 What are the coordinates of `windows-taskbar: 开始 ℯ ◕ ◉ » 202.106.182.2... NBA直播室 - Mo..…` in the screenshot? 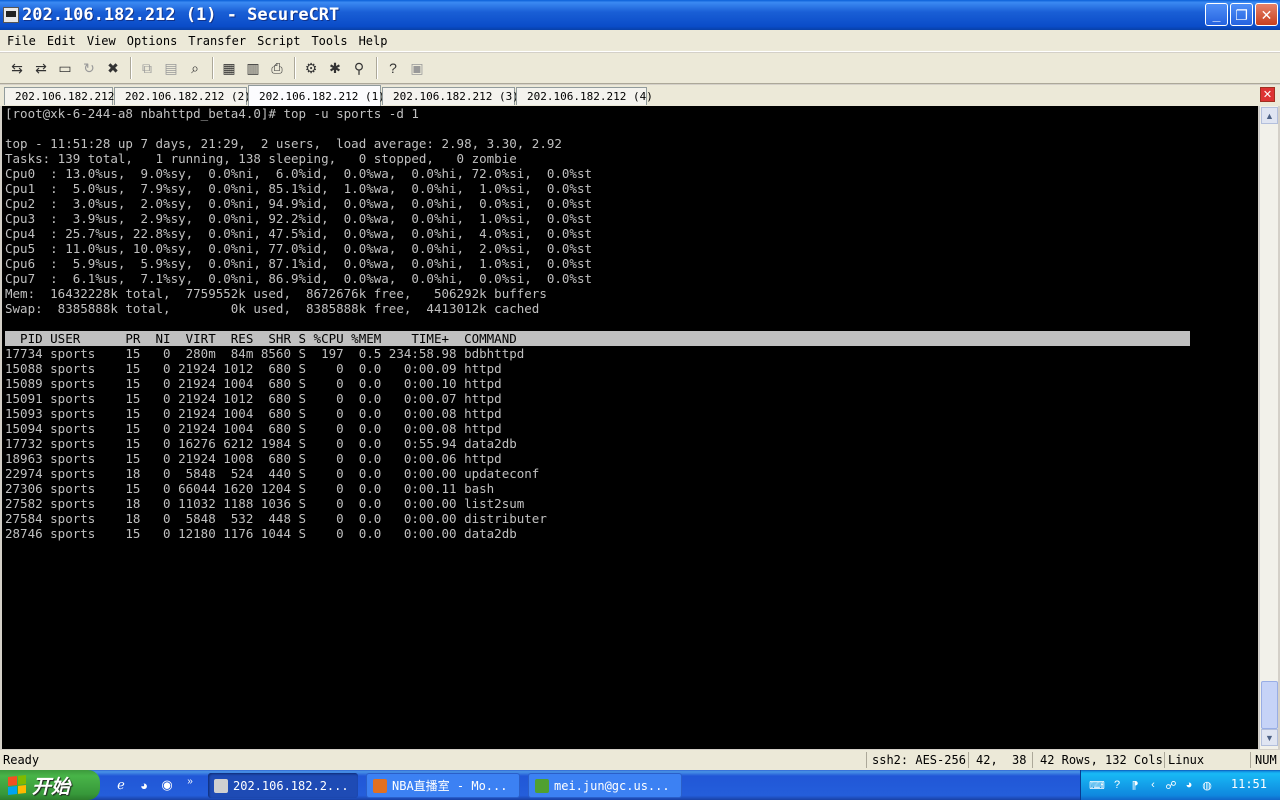 It's located at (640, 785).